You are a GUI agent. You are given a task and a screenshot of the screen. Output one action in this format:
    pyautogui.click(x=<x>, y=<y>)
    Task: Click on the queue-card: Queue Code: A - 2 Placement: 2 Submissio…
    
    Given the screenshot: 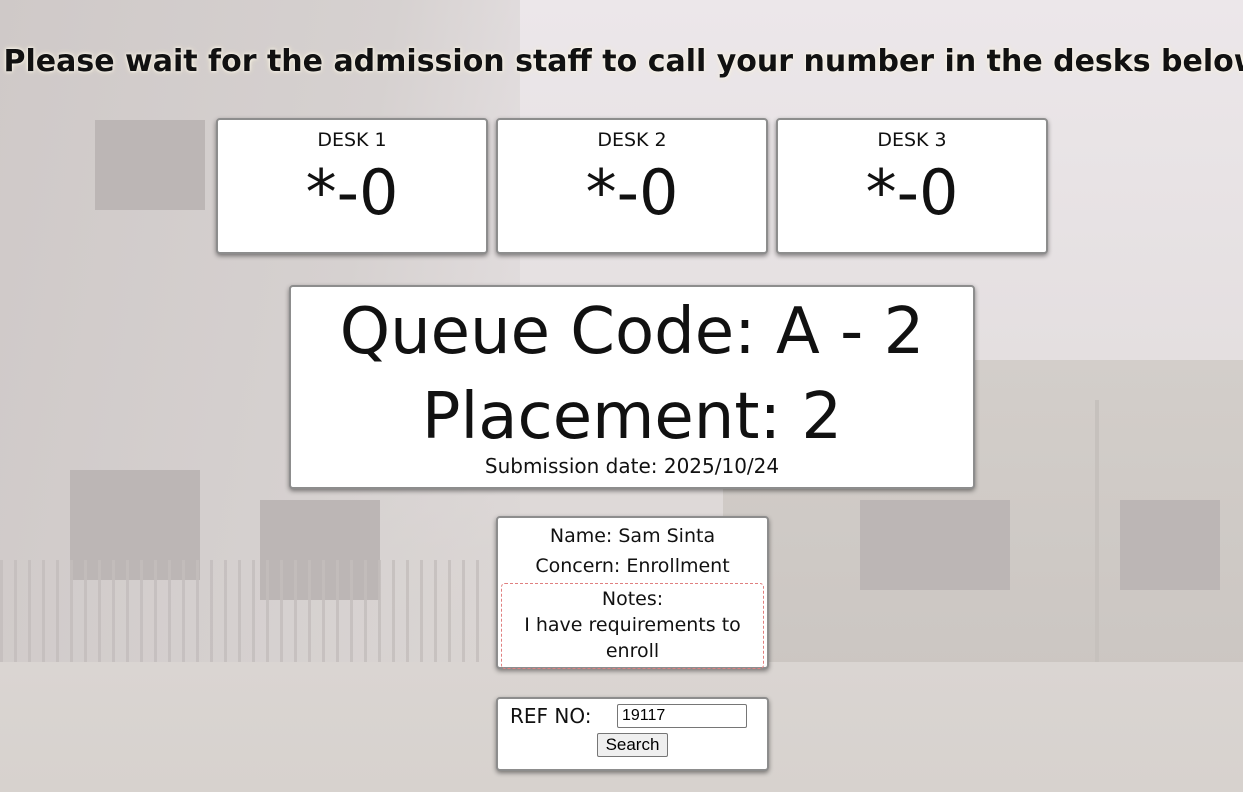 What is the action you would take?
    pyautogui.click(x=632, y=387)
    